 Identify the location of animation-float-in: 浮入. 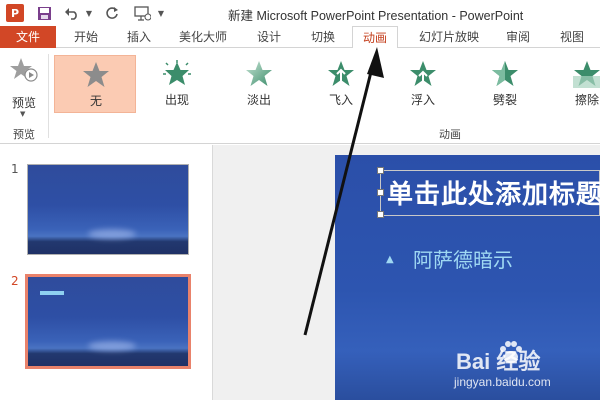
(423, 84).